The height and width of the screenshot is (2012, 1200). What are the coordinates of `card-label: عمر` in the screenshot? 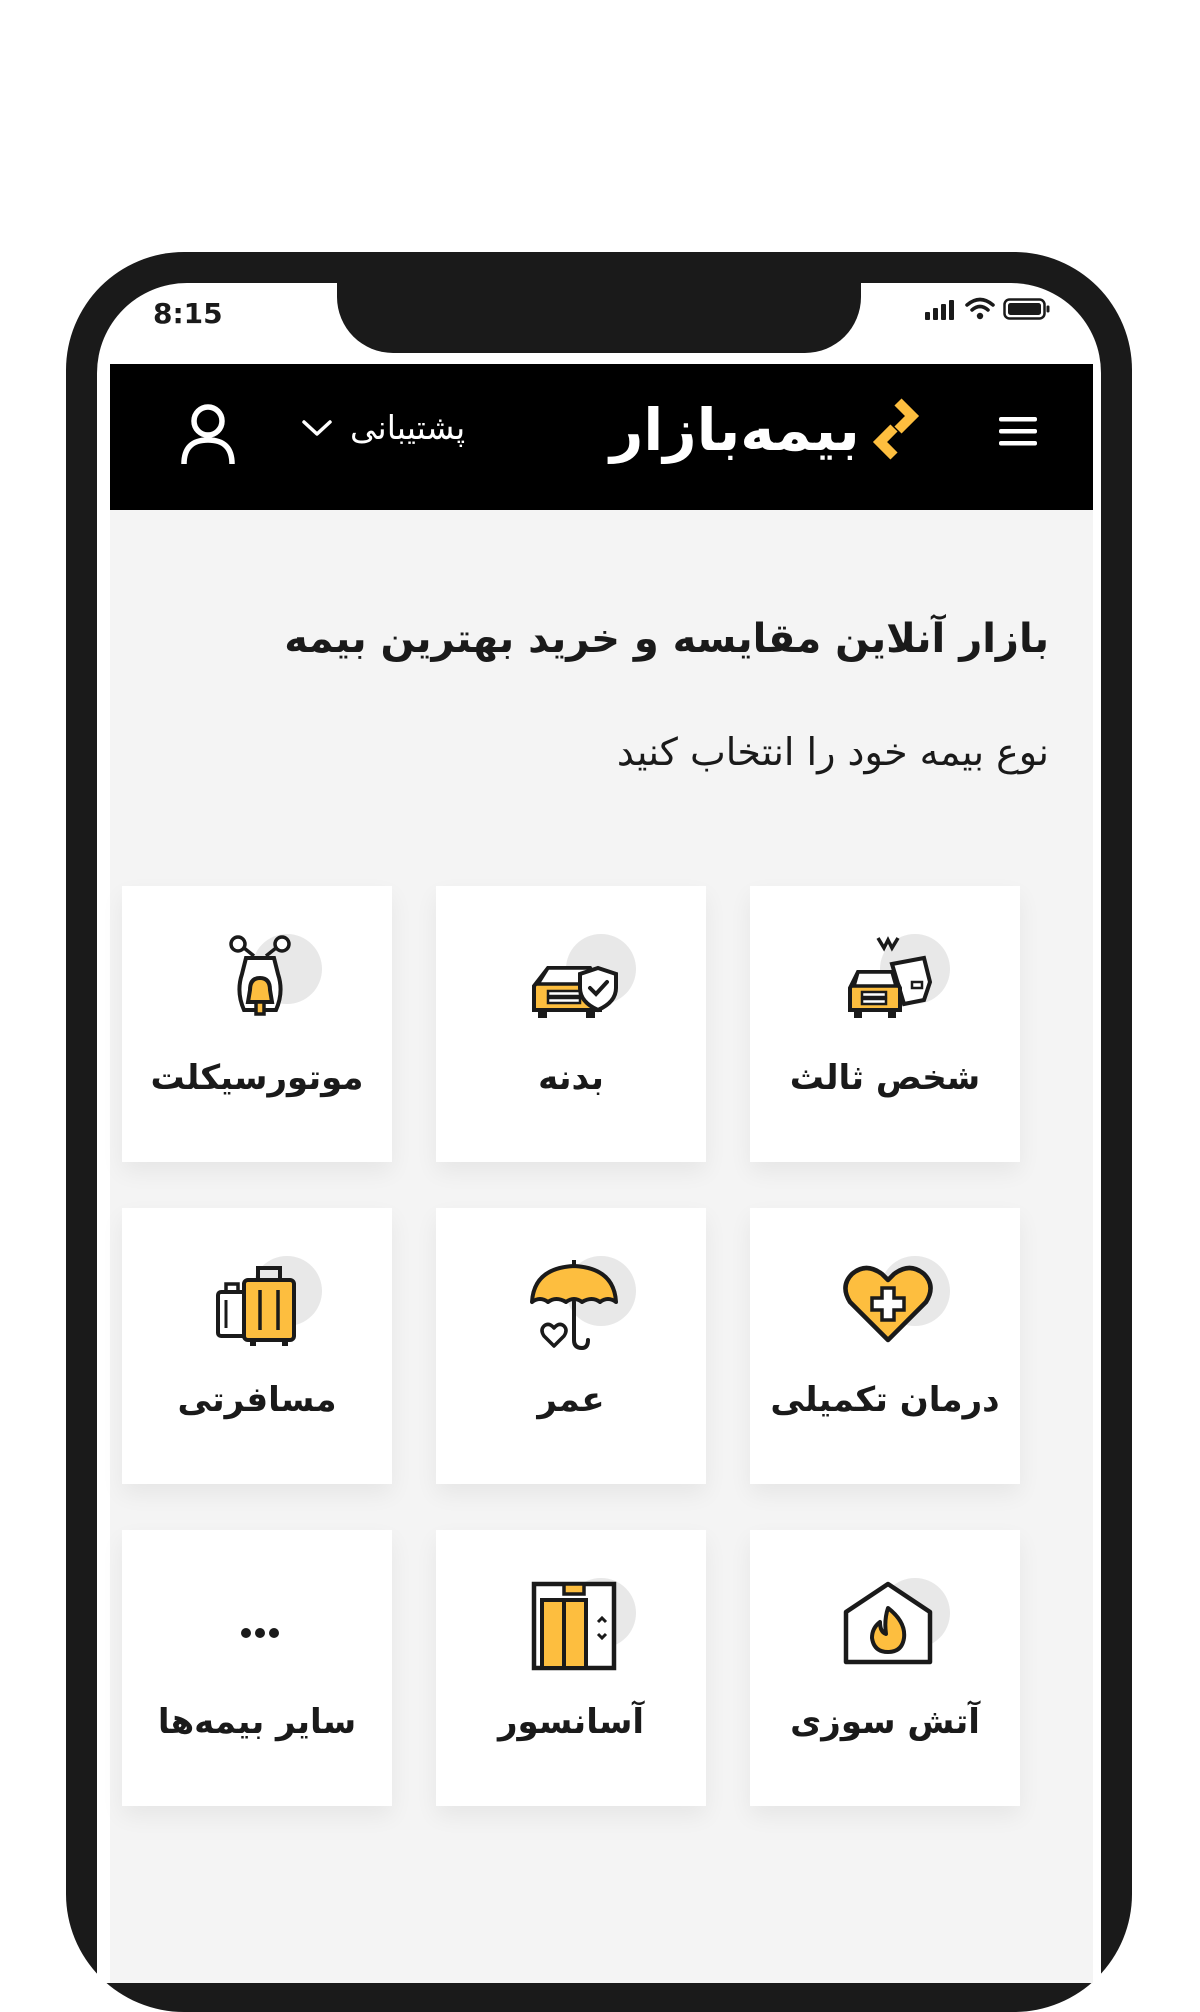 It's located at (571, 1400).